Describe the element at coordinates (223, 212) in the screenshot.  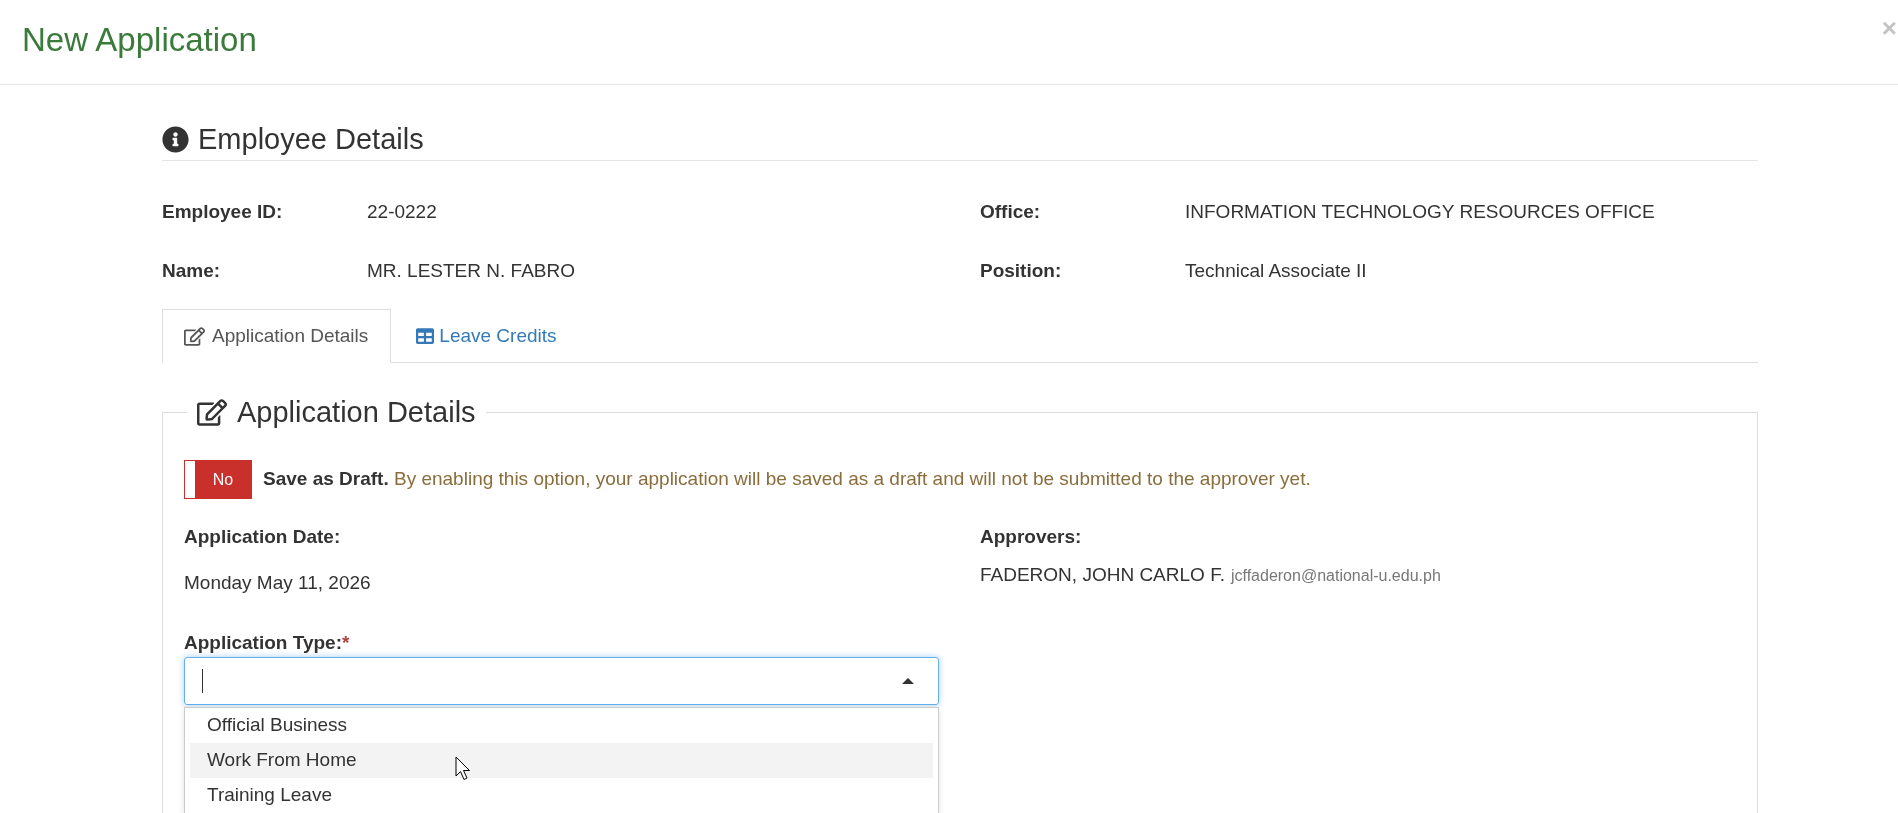
I see `field-label: Employee ID:` at that location.